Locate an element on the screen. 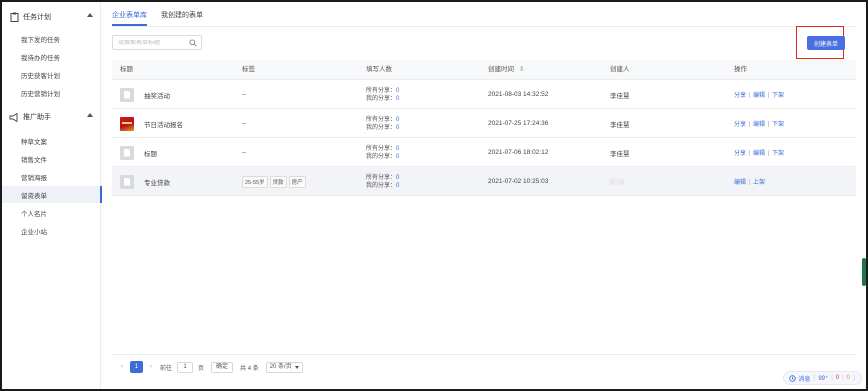 Image resolution: width=868 pixels, height=391 pixels. page-unit-label: 页 is located at coordinates (201, 368).